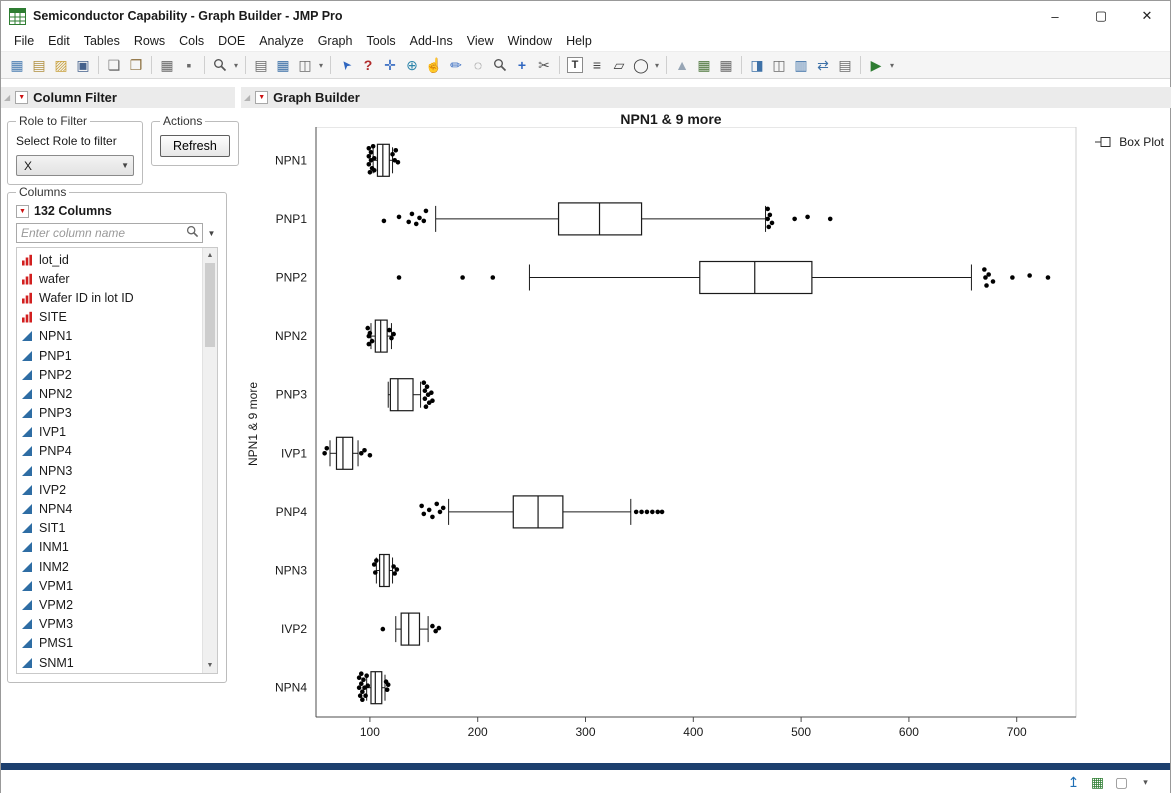 The image size is (1171, 794). Describe the element at coordinates (431, 41) in the screenshot. I see `menu-addins: Add-Ins` at that location.